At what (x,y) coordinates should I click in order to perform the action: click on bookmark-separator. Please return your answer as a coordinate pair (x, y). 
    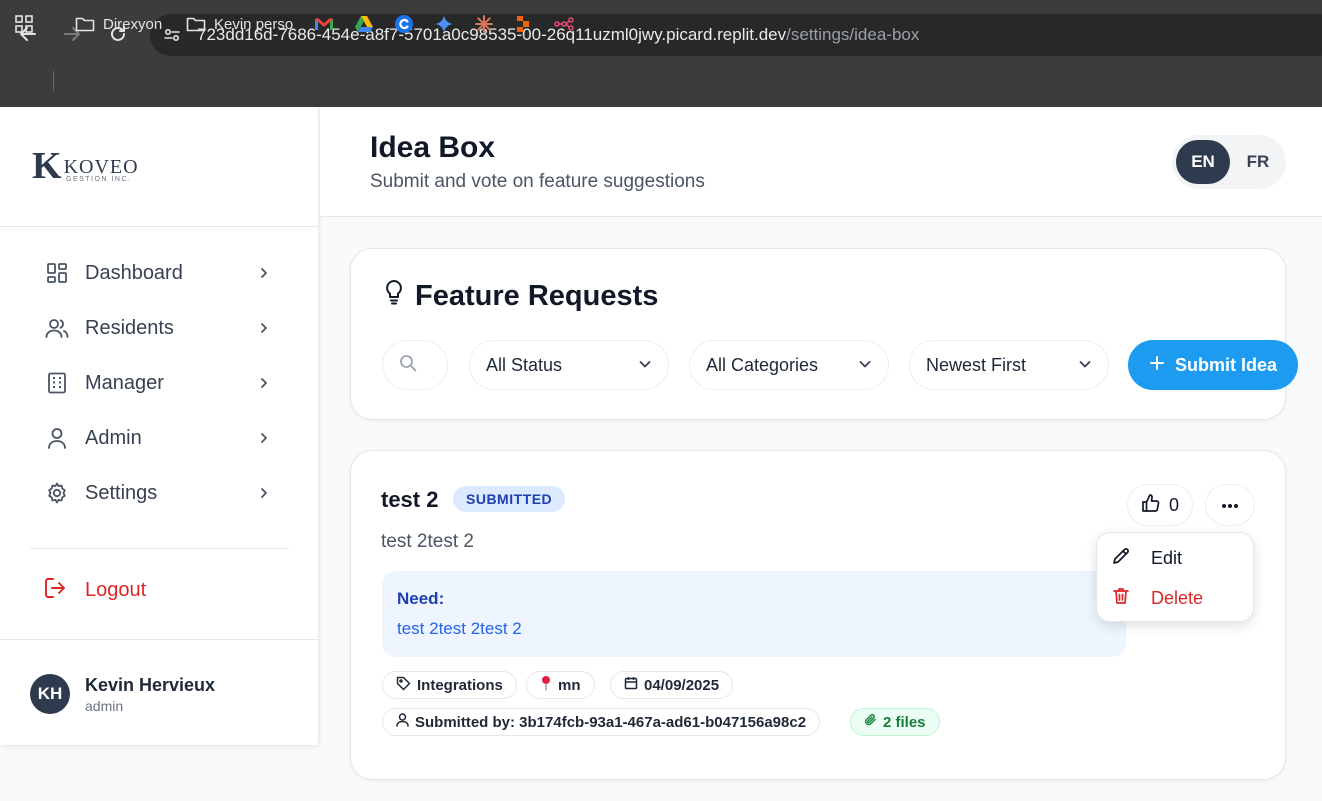
    Looking at the image, I should click on (53, 81).